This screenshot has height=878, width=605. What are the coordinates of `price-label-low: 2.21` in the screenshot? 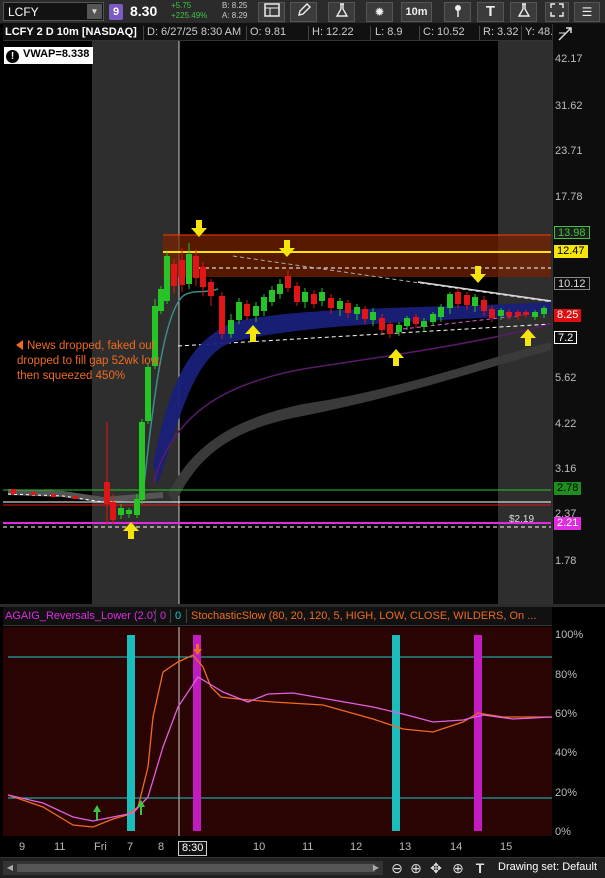 It's located at (568, 523).